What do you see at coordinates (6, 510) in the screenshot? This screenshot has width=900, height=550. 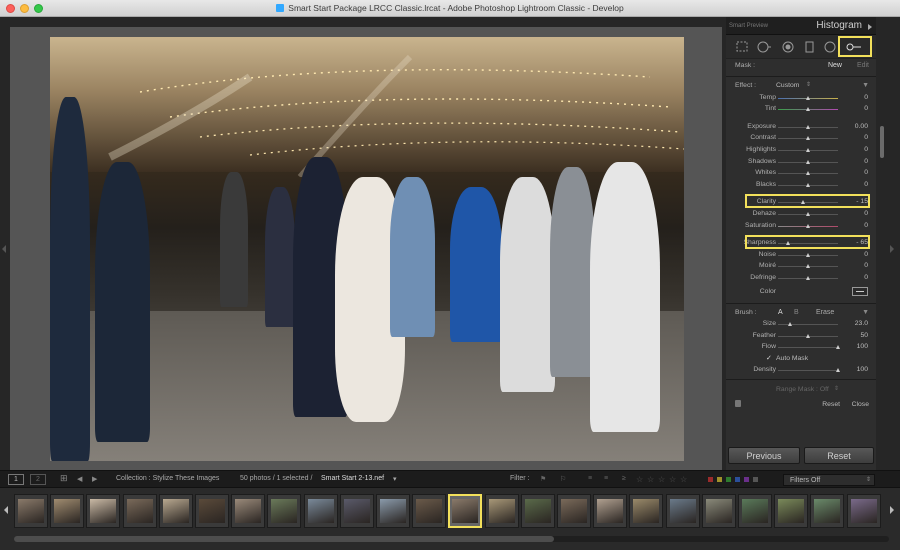 I see `filmstrip-left-arrow` at bounding box center [6, 510].